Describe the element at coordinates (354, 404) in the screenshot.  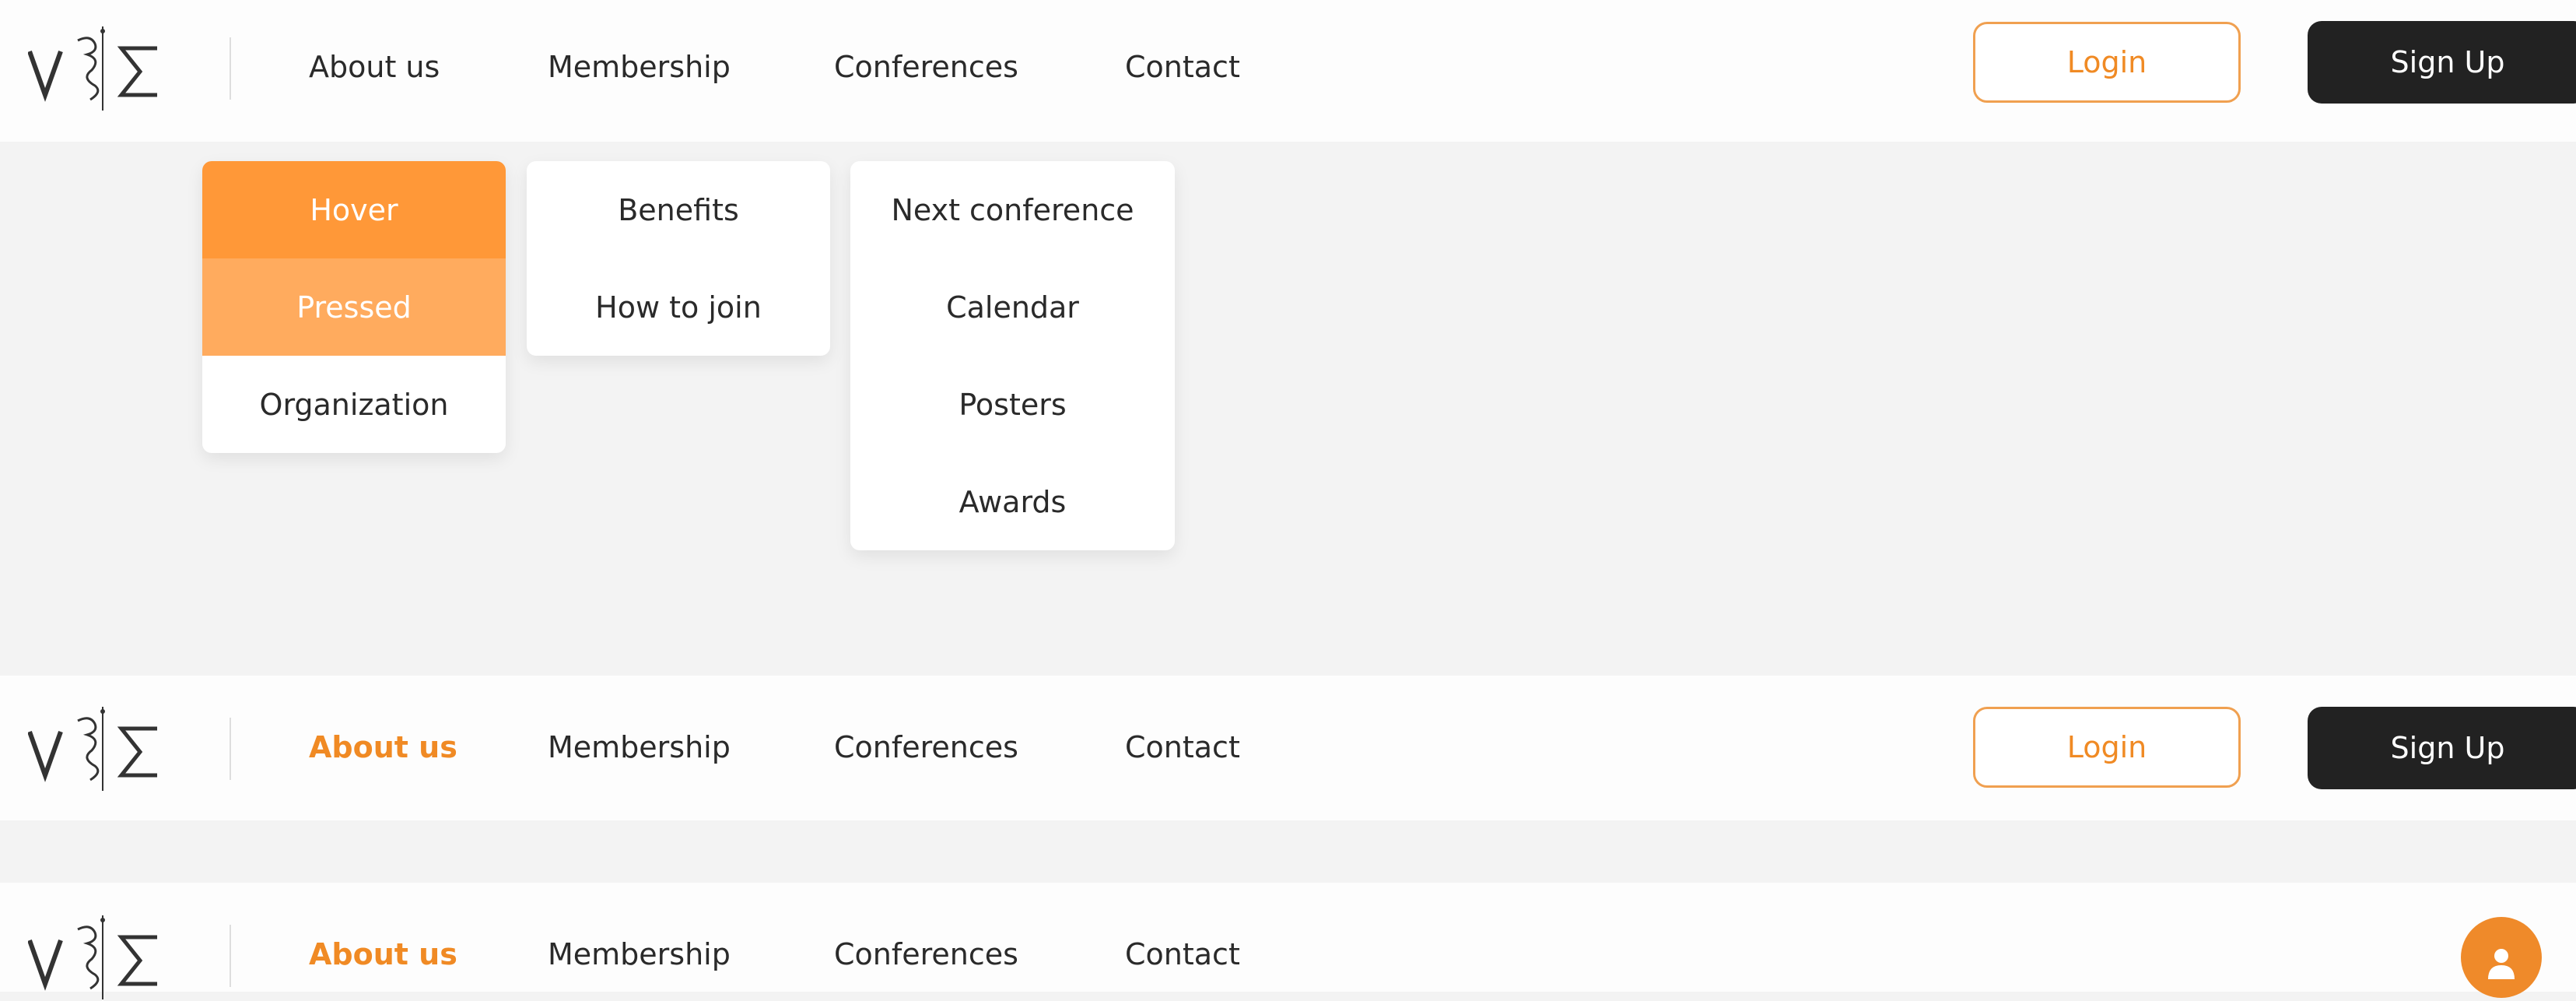
I see `dropdown-item-organization: Organization` at that location.